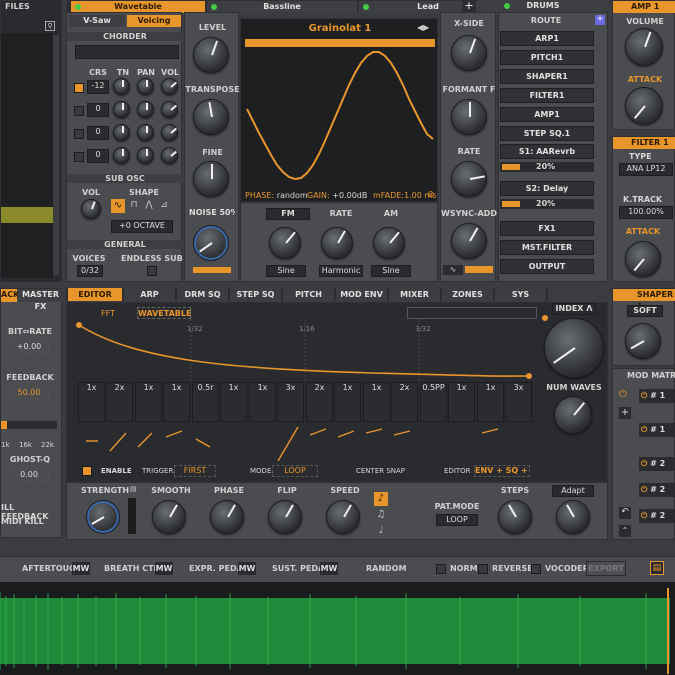  I want to click on step-cell: 0.5PP, so click(433, 402).